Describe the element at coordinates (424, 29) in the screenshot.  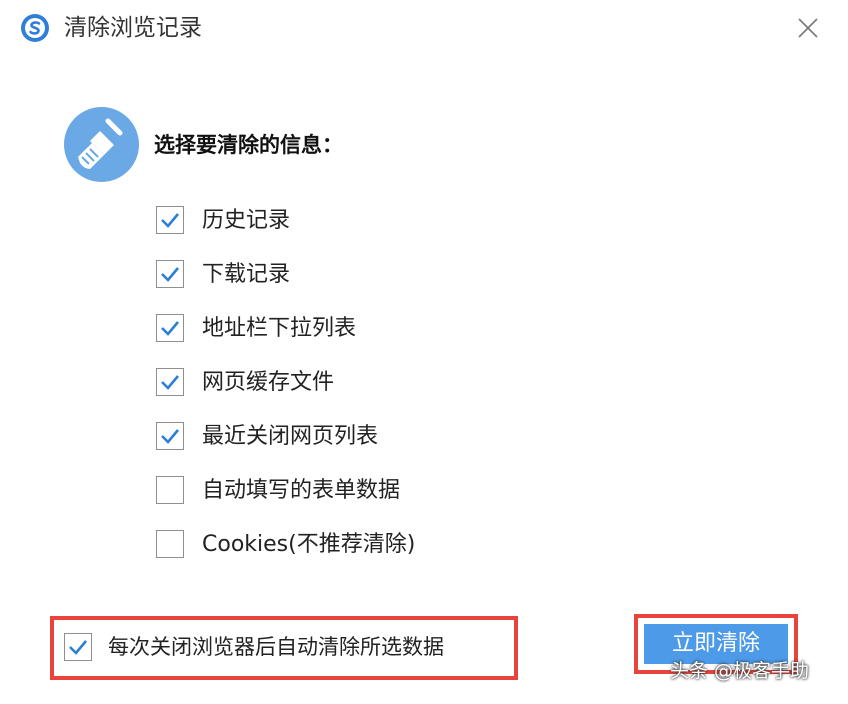
I see `title-bar: 清除浏览记录` at that location.